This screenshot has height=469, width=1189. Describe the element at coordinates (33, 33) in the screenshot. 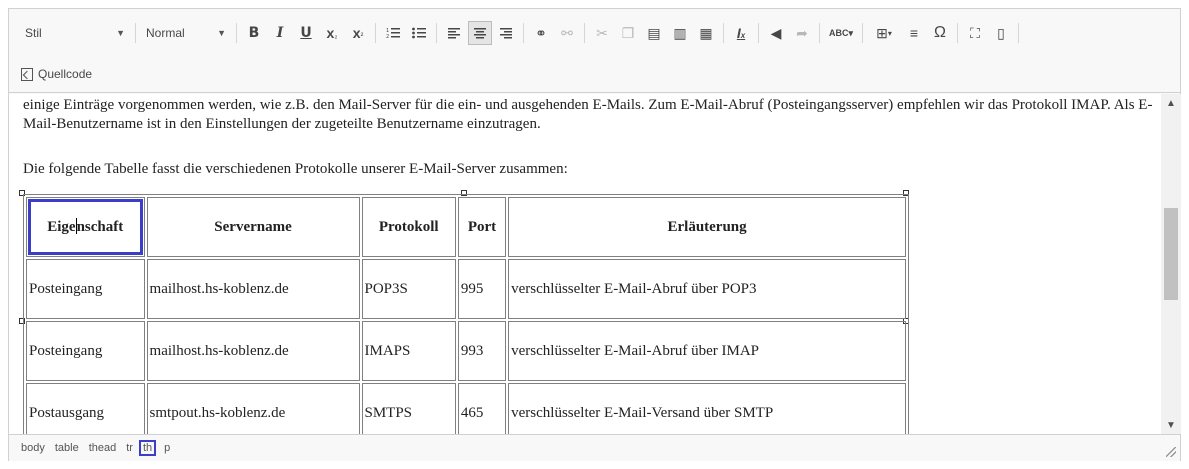

I see `style-dropdown-label: Stil` at that location.